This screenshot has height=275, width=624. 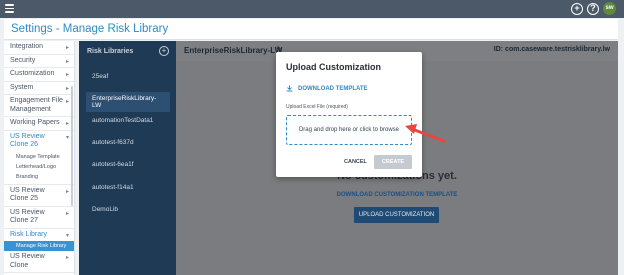 What do you see at coordinates (27, 261) in the screenshot?
I see `nav-item-label: US Review Clone` at bounding box center [27, 261].